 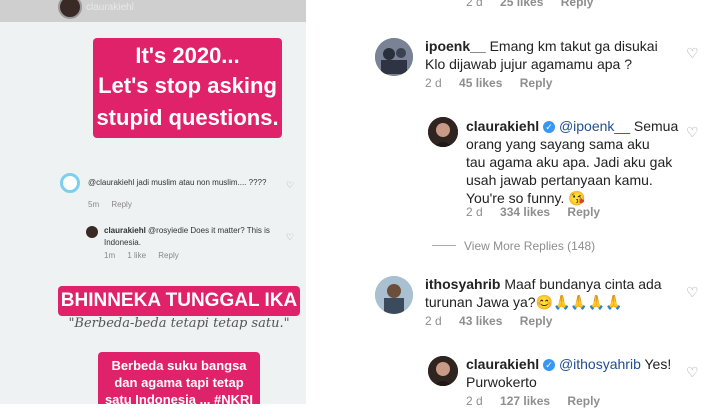 I want to click on comment-body: tau agama aku apa. Jadi aku gak, so click(x=569, y=162).